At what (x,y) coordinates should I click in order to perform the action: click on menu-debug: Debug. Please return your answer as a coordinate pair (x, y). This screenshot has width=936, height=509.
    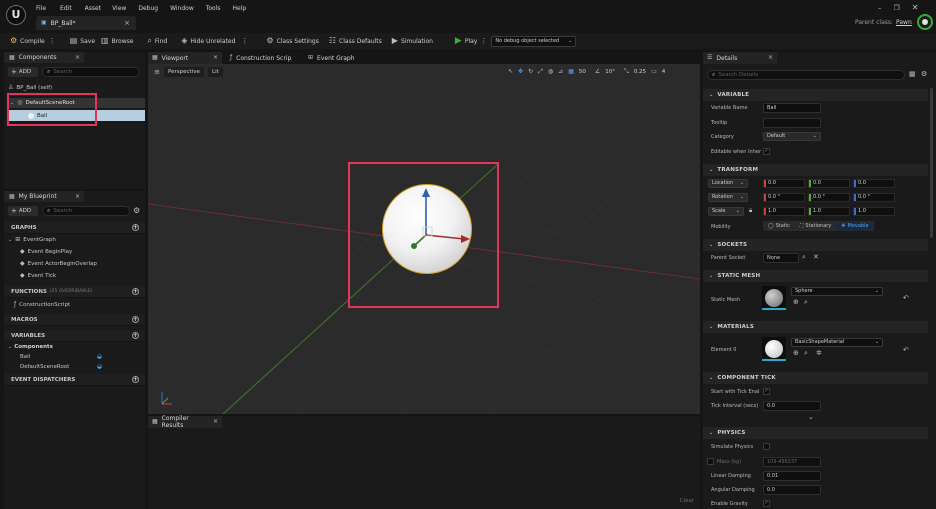
    Looking at the image, I should click on (148, 8).